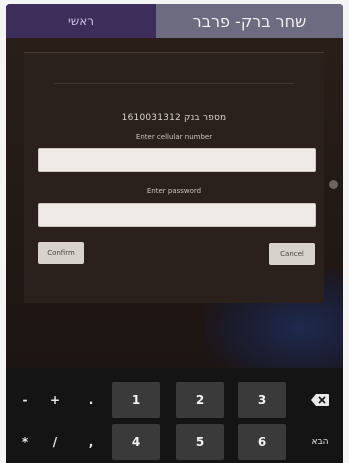  What do you see at coordinates (177, 215) in the screenshot?
I see `password-field` at bounding box center [177, 215].